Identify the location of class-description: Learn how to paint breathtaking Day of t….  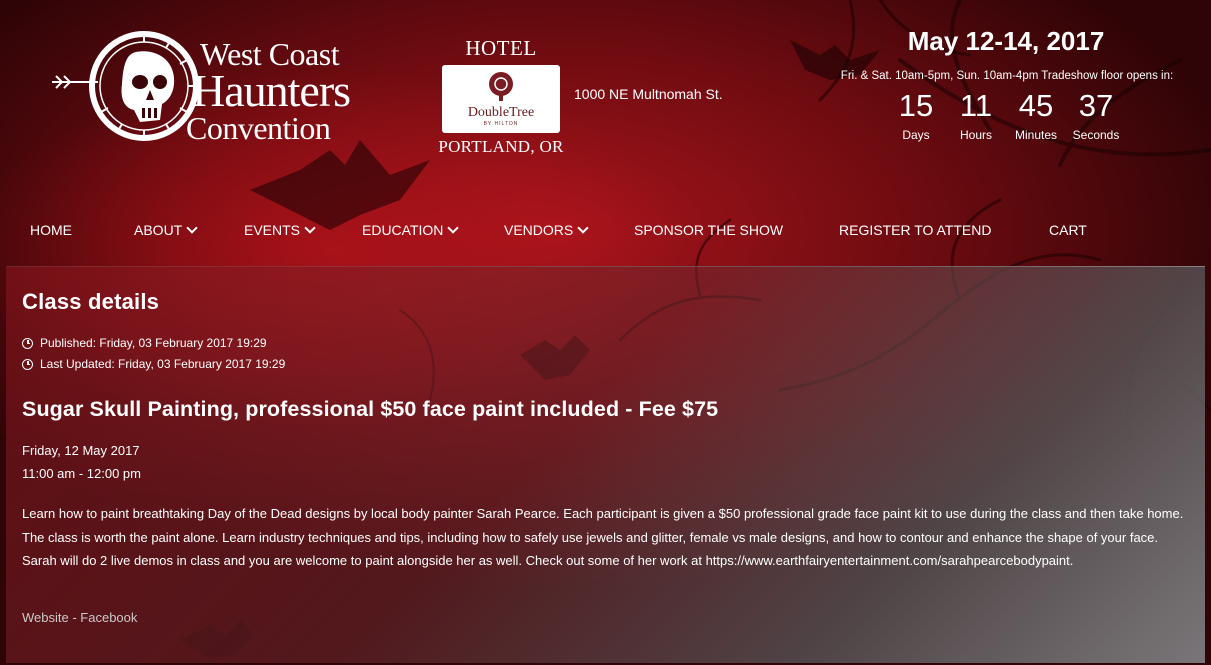
(603, 537).